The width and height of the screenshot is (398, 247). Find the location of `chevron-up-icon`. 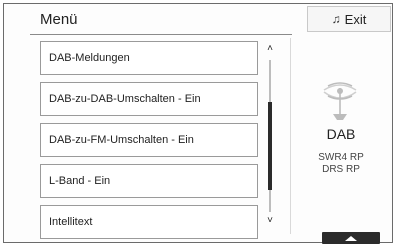

chevron-up-icon is located at coordinates (351, 238).